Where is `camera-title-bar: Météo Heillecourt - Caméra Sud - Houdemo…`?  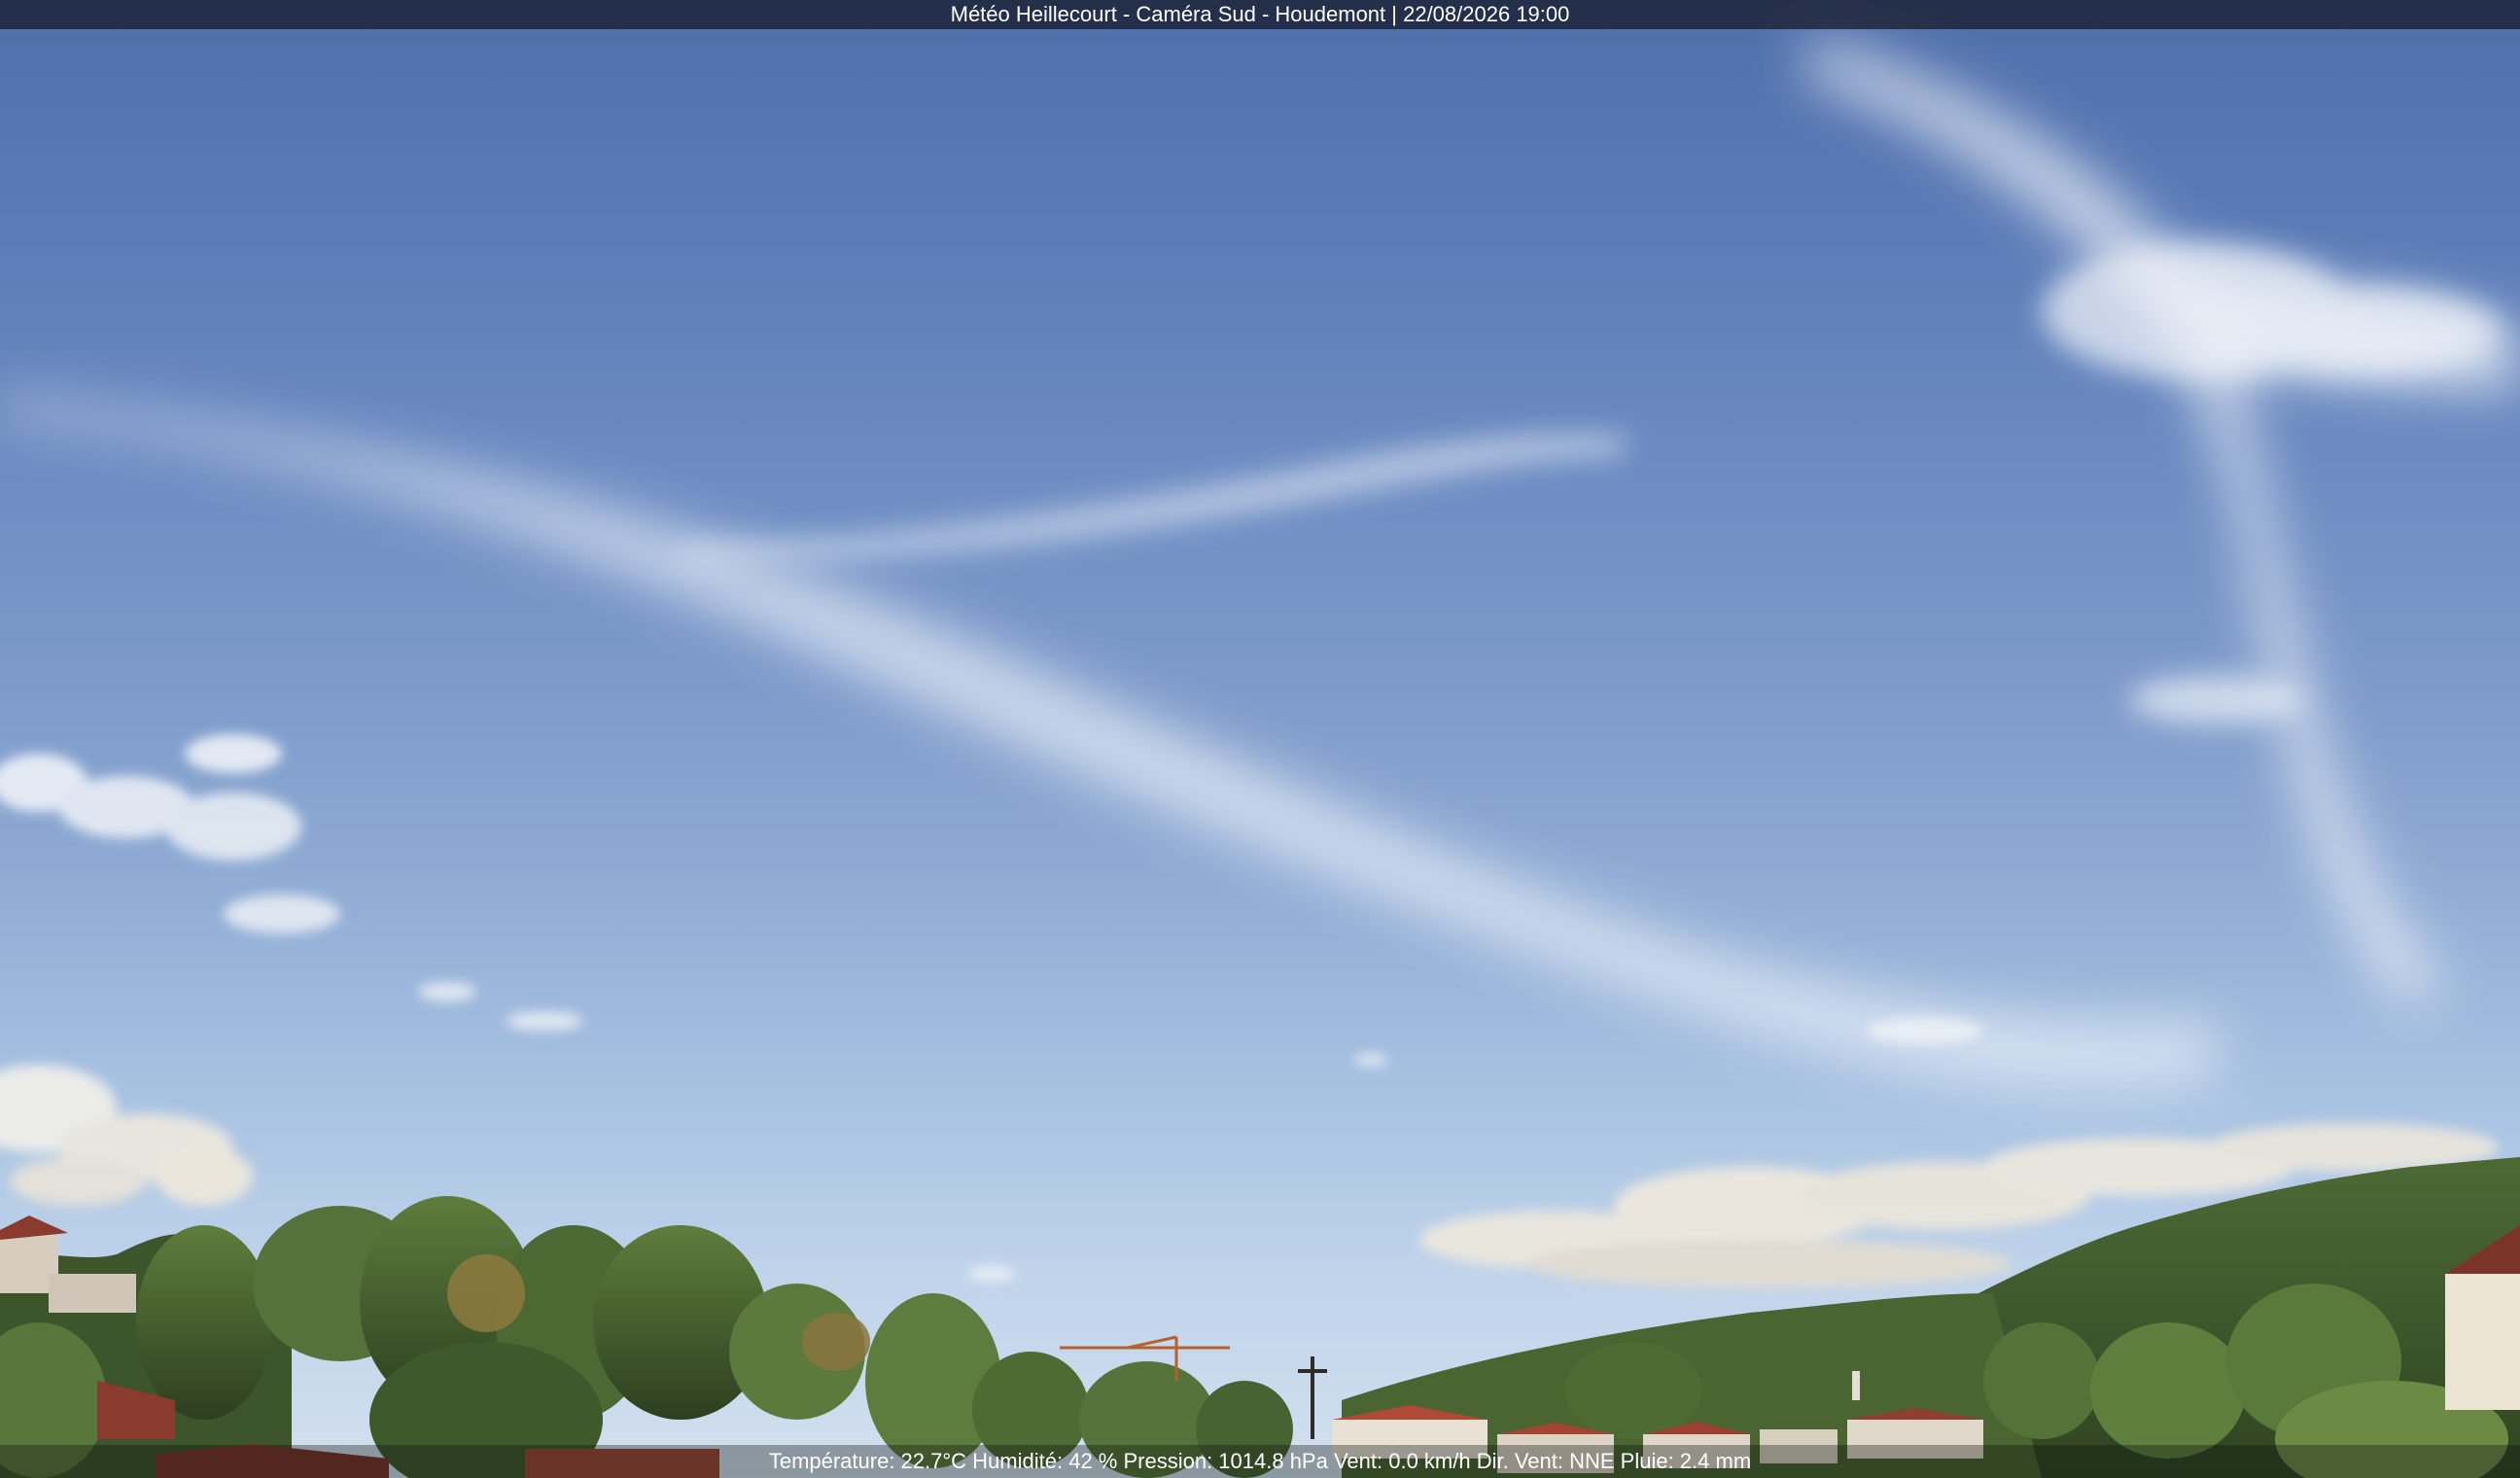 camera-title-bar: Météo Heillecourt - Caméra Sud - Houdemo… is located at coordinates (1260, 14).